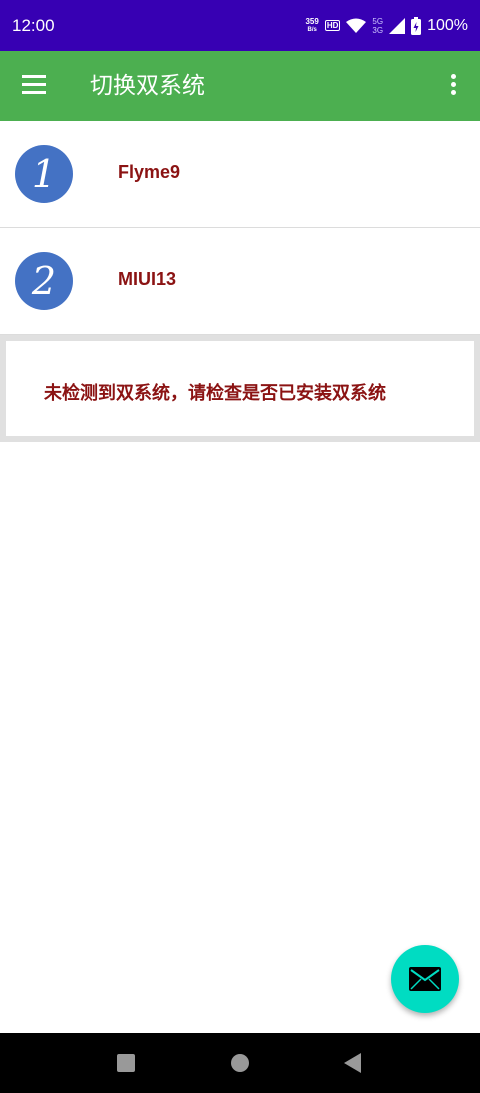  Describe the element at coordinates (44, 174) in the screenshot. I see `number-circle-icon: 1` at that location.